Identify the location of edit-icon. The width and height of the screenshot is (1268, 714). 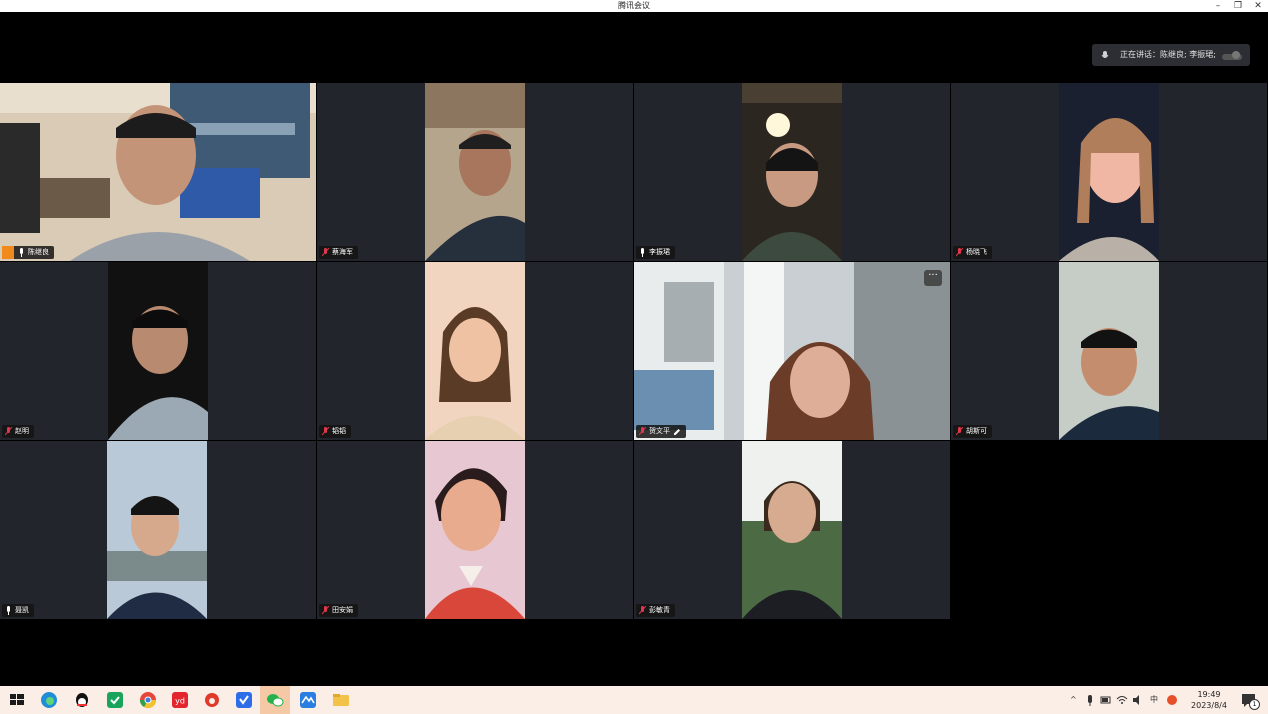
(677, 432).